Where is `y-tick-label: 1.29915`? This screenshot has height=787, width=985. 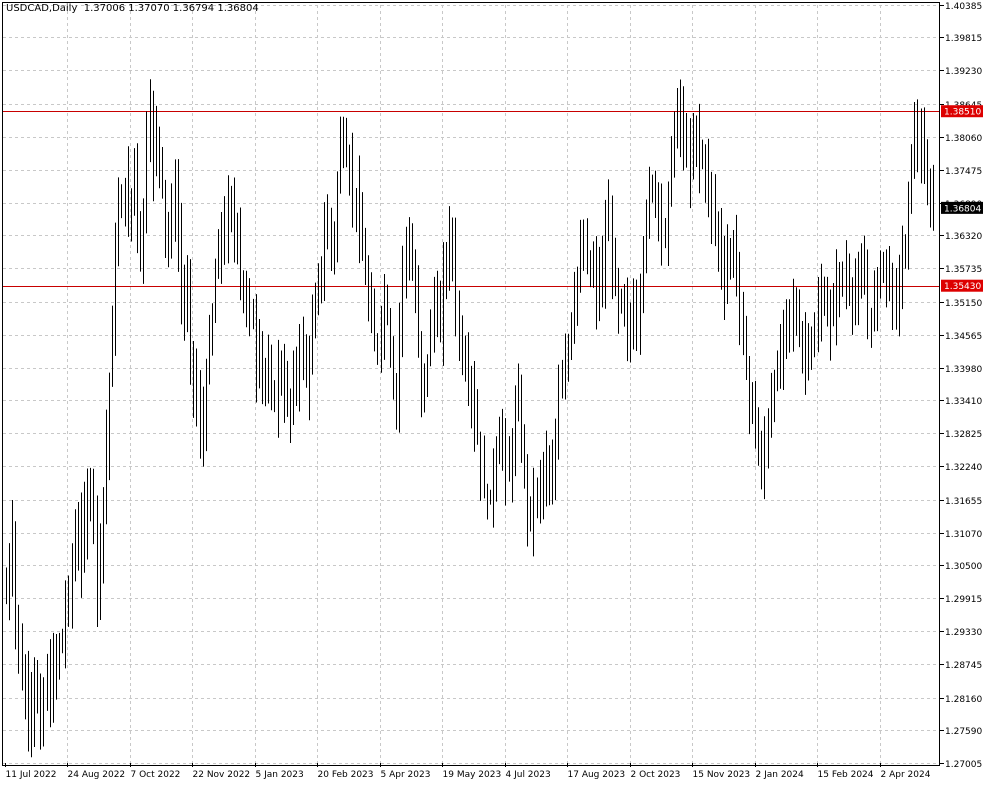 y-tick-label: 1.29915 is located at coordinates (963, 600).